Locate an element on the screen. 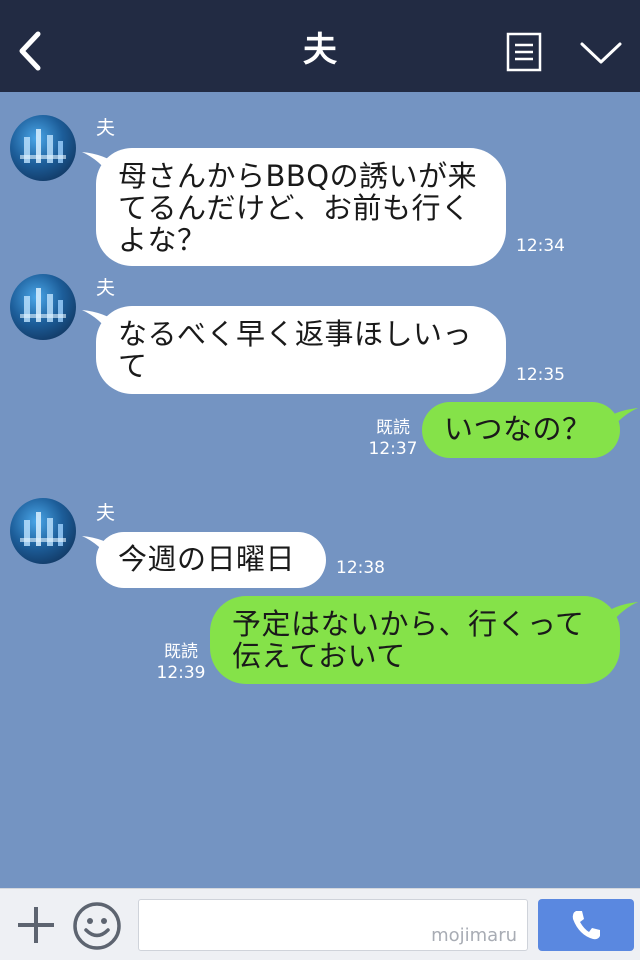 Image resolution: width=640 pixels, height=960 pixels. emoji-button is located at coordinates (97, 926).